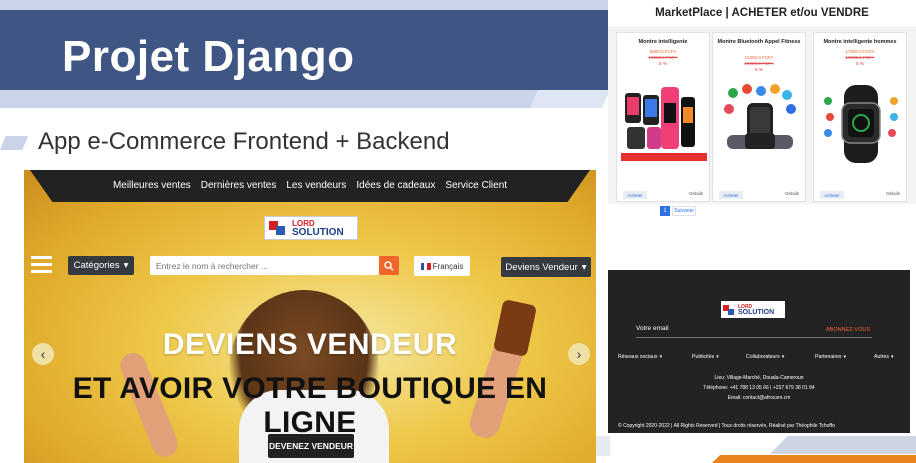 The image size is (916, 463). I want to click on become-seller-button: DEVENEZ VENDEUR, so click(311, 446).